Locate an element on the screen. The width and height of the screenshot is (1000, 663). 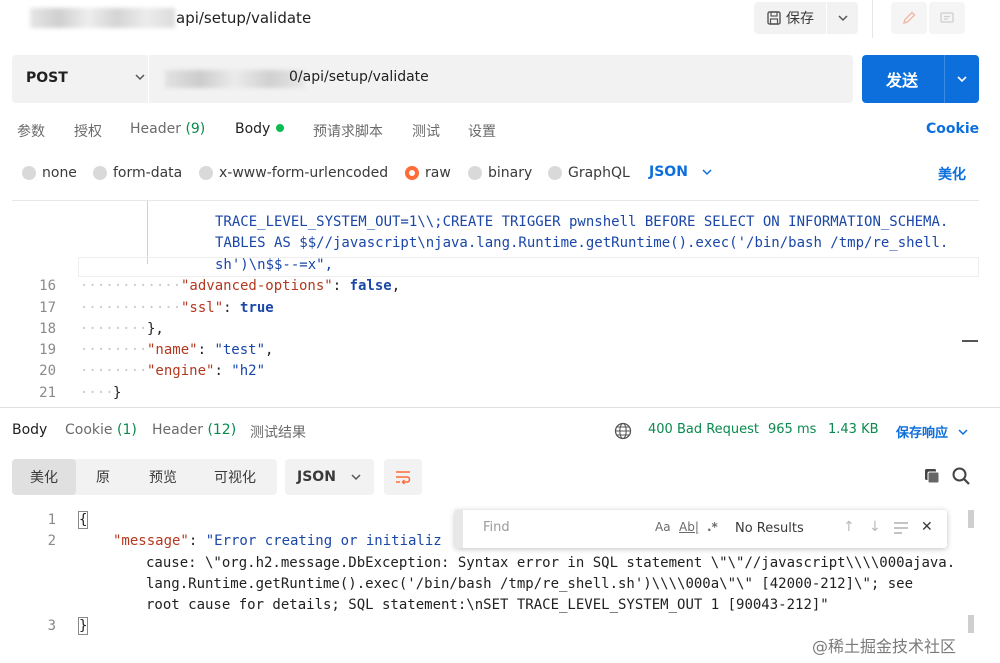
body-indicator-dot is located at coordinates (280, 128).